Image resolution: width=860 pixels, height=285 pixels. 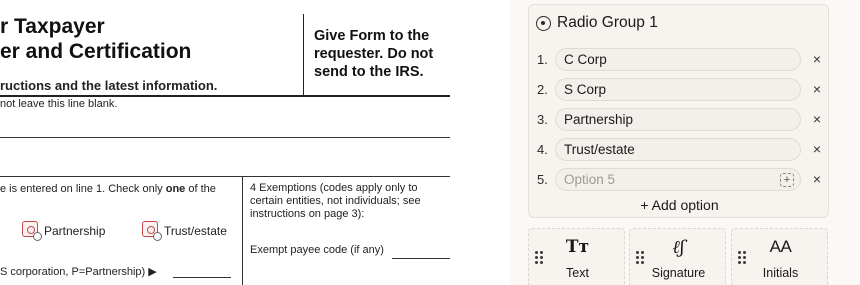 What do you see at coordinates (542, 179) in the screenshot?
I see `option-number: 5.` at bounding box center [542, 179].